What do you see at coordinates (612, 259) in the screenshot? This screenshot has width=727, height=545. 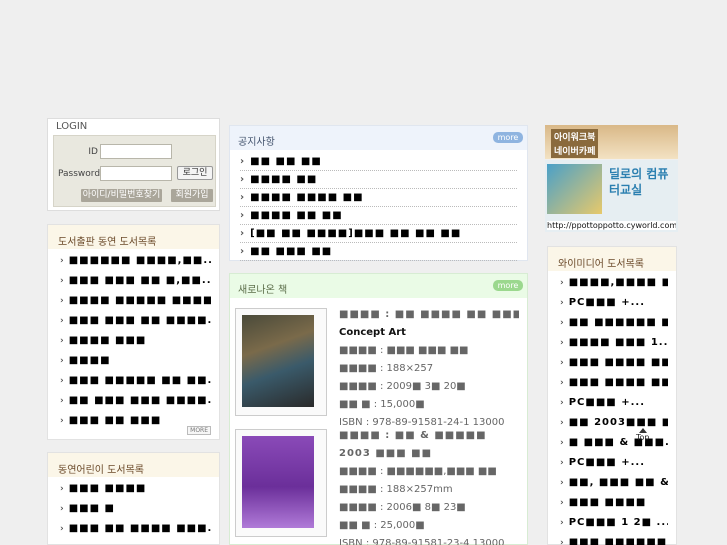 I see `ymedia-books-title: 와이미디어 도서목록` at bounding box center [612, 259].